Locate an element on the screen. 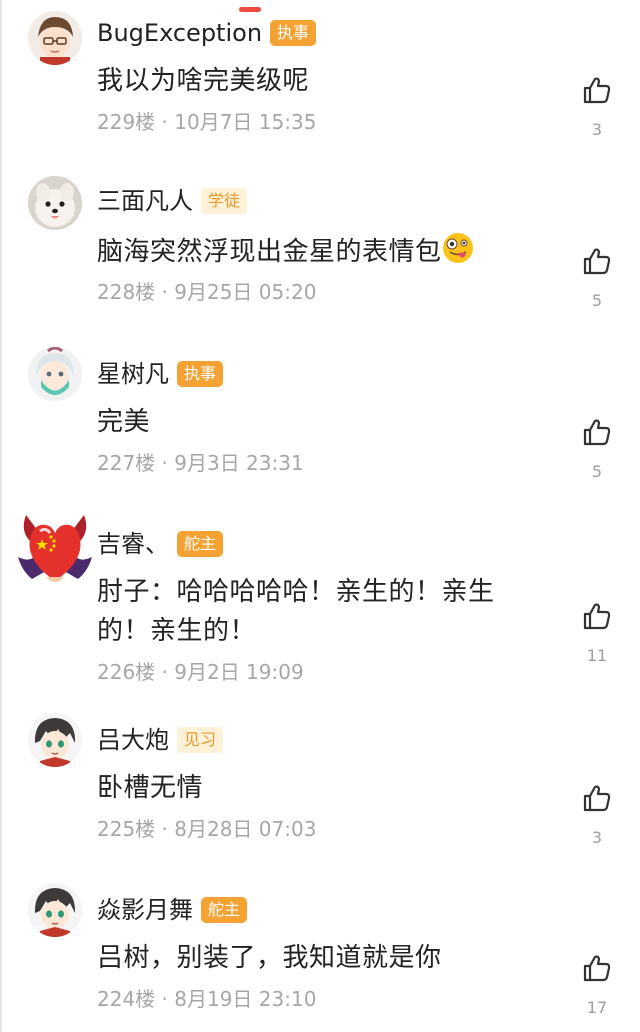  like-count: 11 is located at coordinates (597, 655).